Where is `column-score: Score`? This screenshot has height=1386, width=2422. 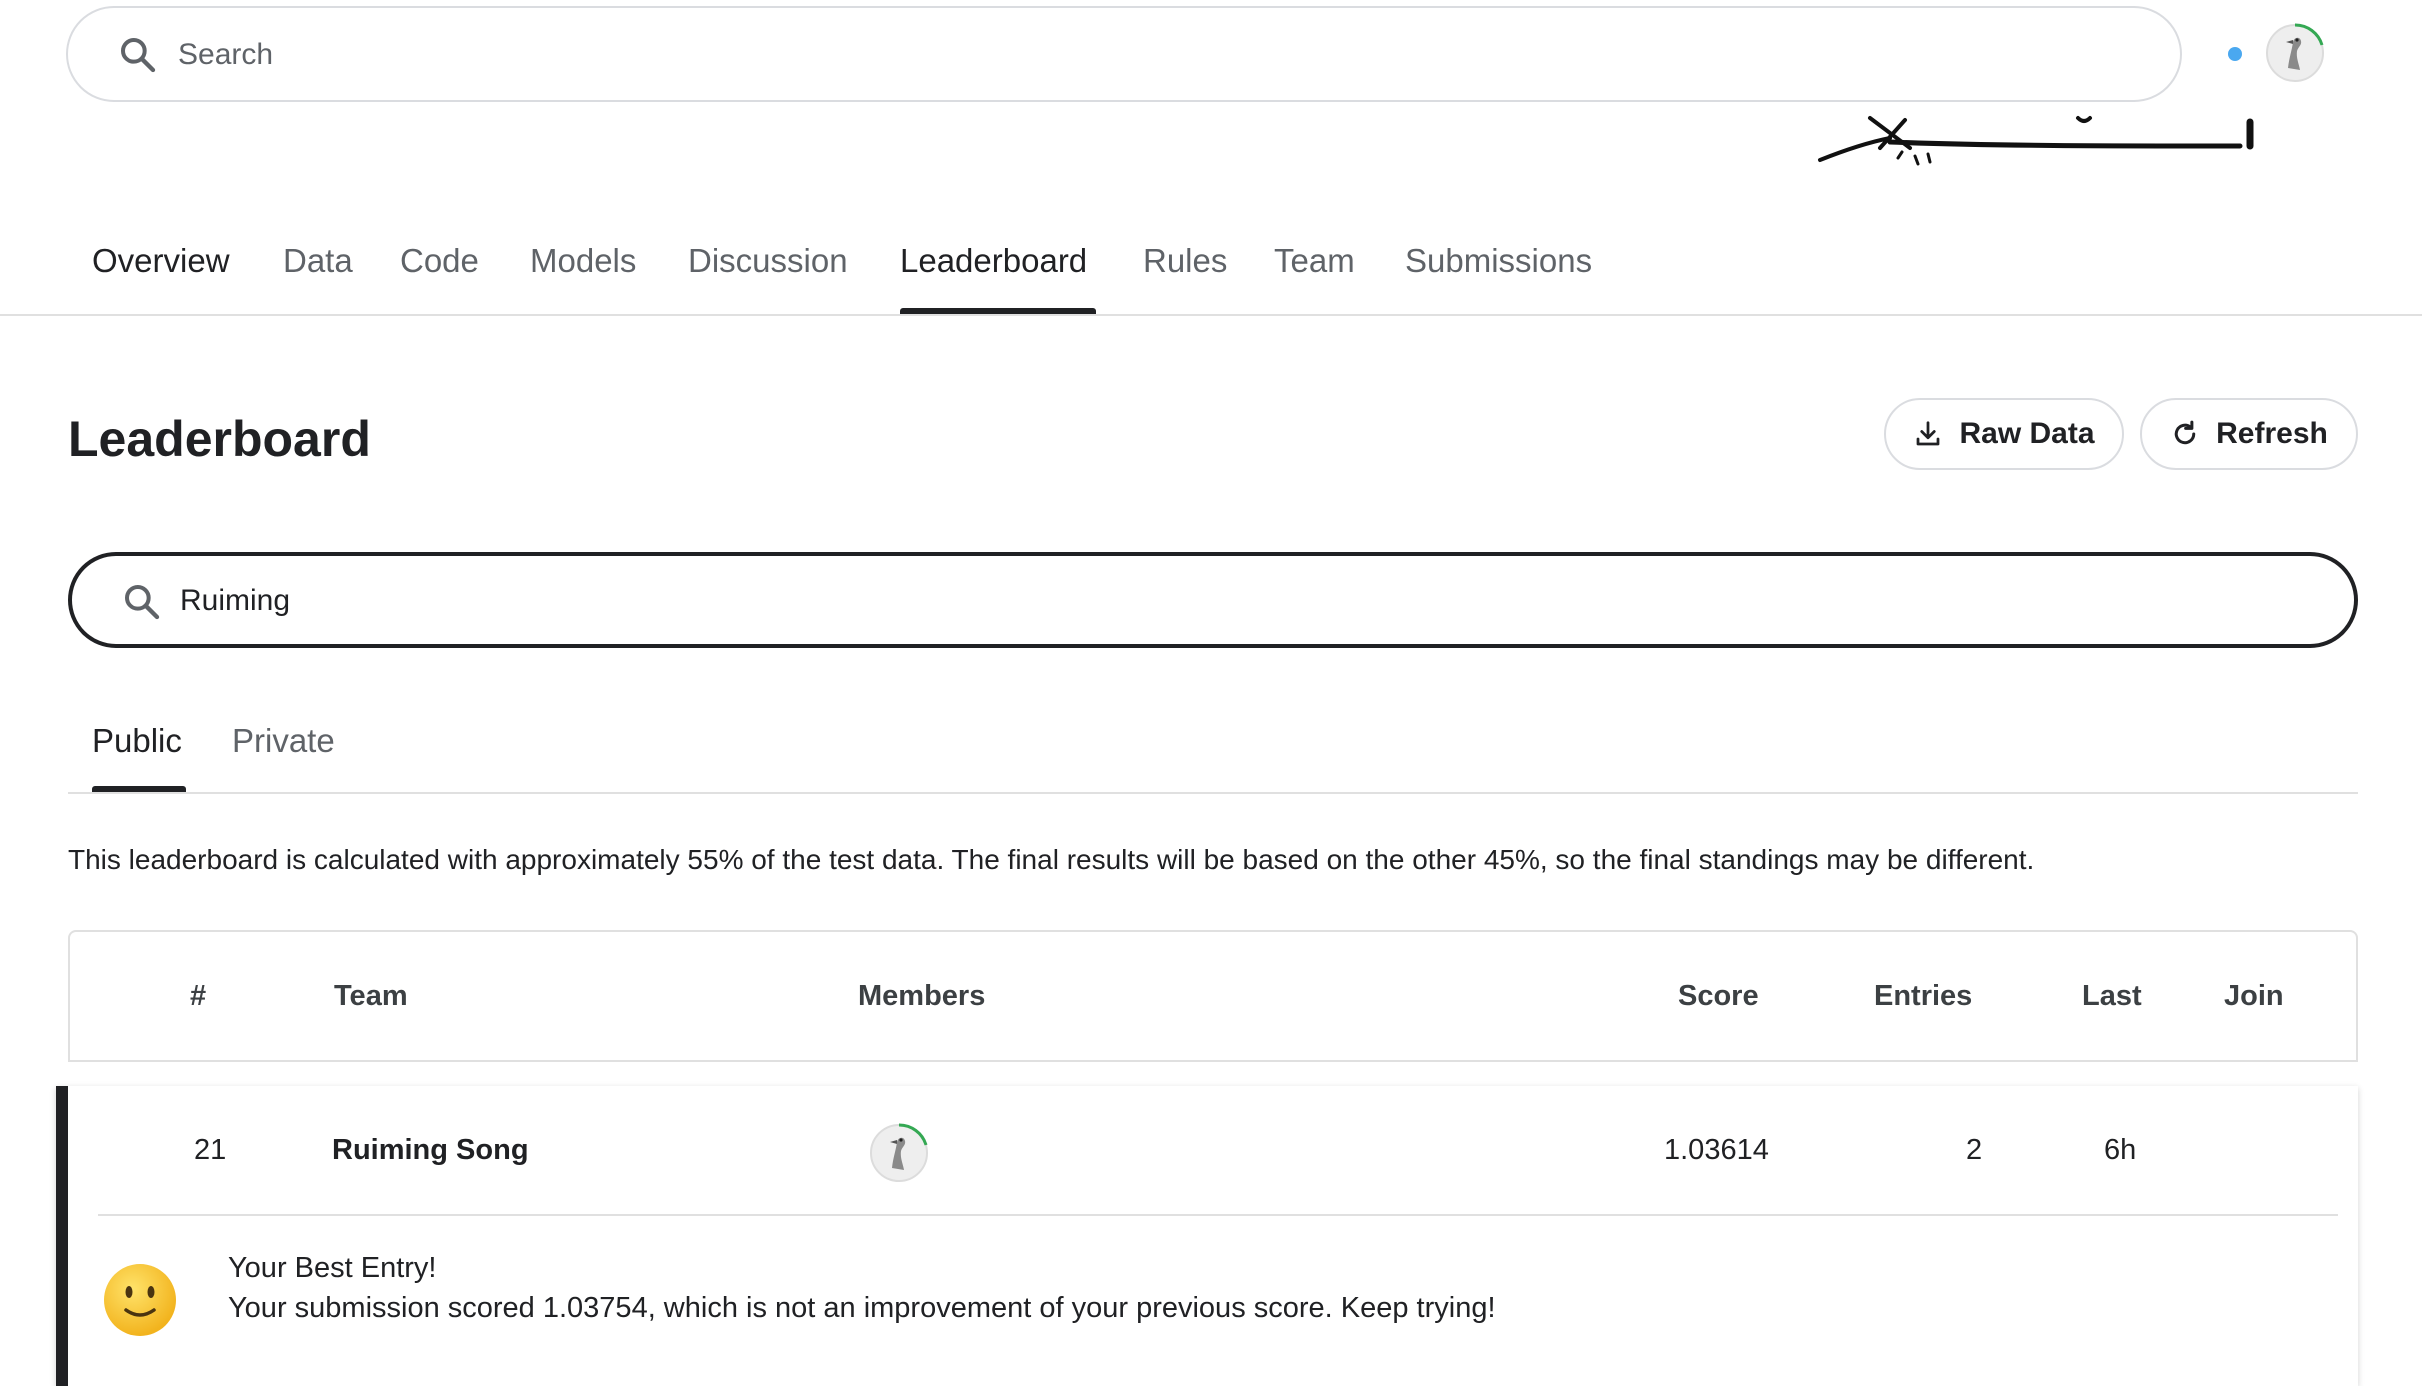
column-score: Score is located at coordinates (1718, 996).